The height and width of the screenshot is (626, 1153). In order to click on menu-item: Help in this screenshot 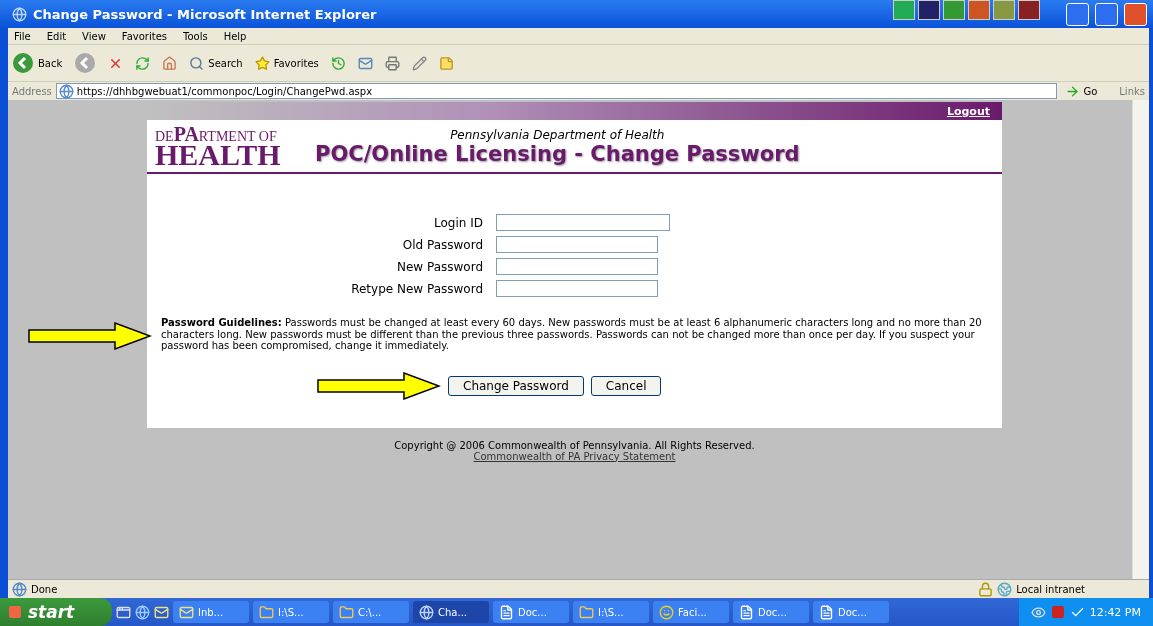, I will do `click(235, 36)`.